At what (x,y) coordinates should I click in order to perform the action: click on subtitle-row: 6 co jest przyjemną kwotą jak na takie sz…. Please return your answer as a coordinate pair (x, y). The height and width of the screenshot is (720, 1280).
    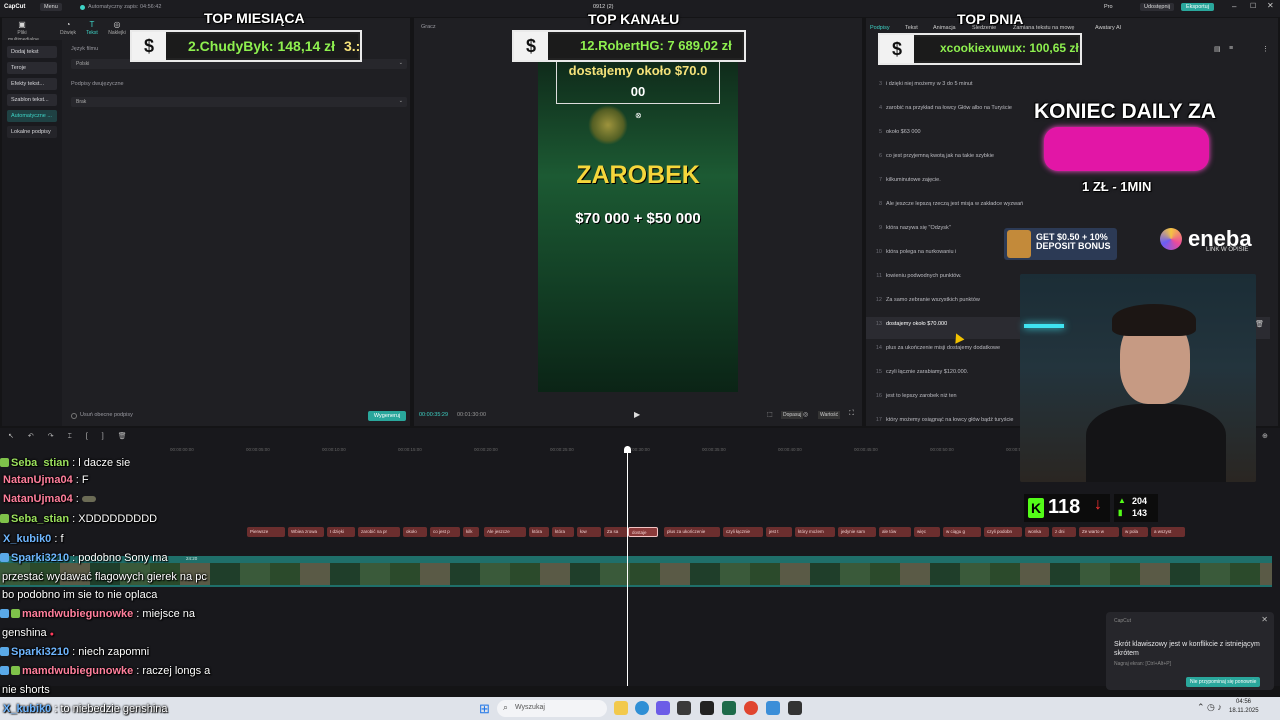
    Looking at the image, I should click on (941, 160).